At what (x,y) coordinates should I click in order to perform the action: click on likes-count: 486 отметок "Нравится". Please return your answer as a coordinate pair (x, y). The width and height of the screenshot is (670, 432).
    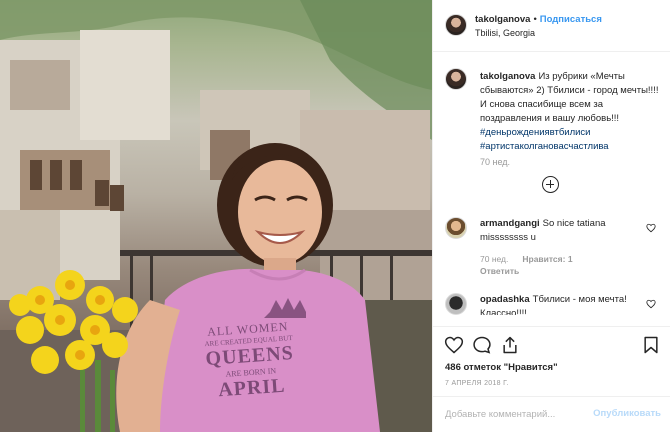
    Looking at the image, I should click on (501, 367).